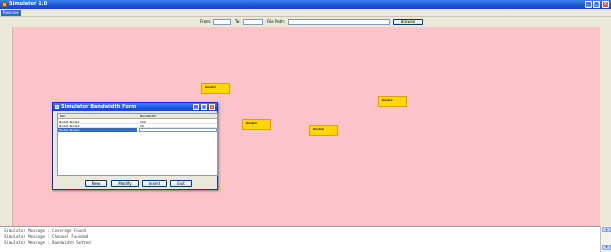  I want to click on to-label: To:, so click(238, 21).